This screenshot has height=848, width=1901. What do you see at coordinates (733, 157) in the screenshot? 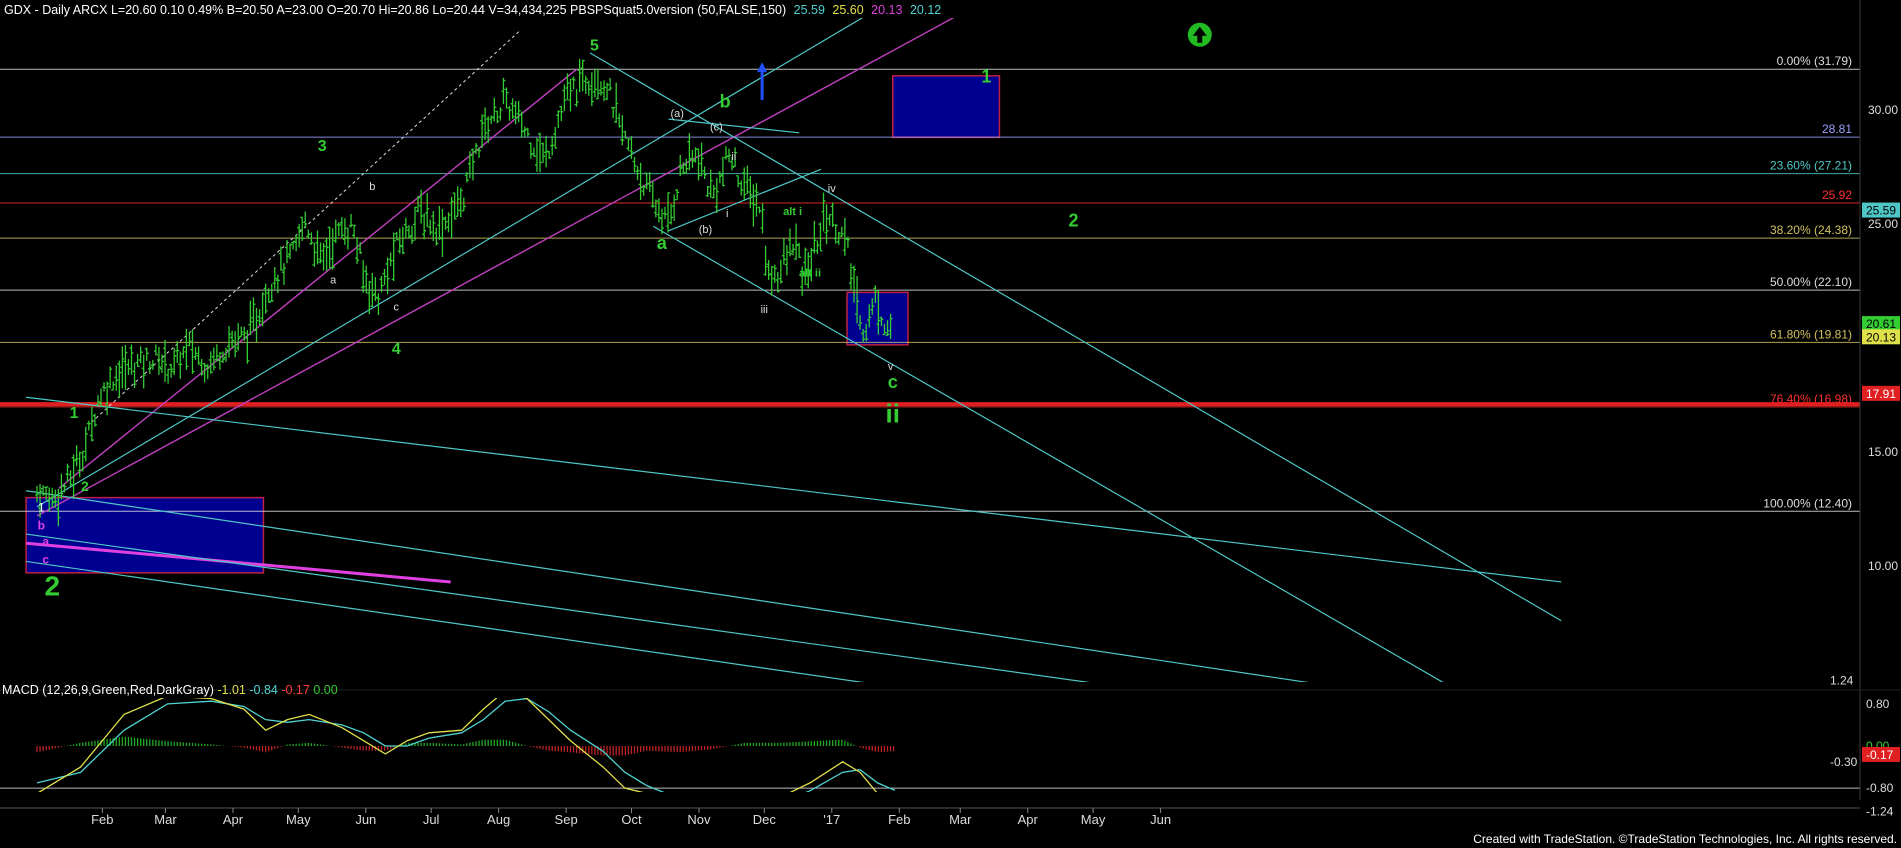
I see `wave-label-6: ii` at bounding box center [733, 157].